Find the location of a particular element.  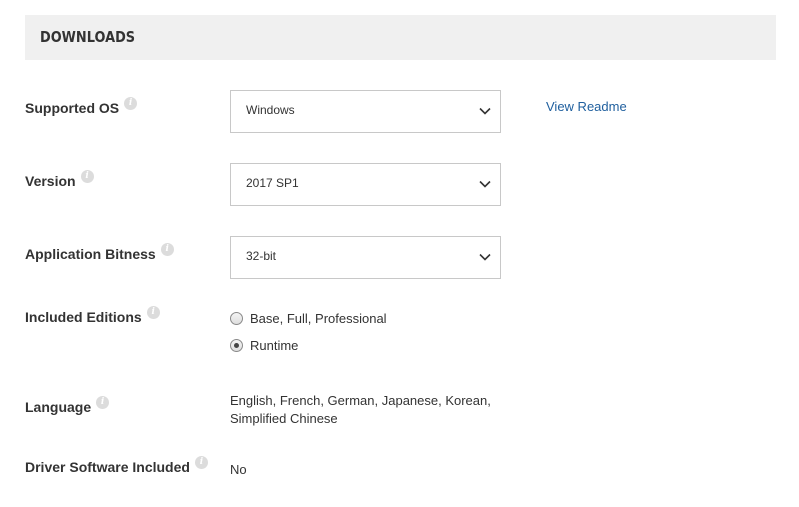

language-label-text: Language is located at coordinates (58, 407).